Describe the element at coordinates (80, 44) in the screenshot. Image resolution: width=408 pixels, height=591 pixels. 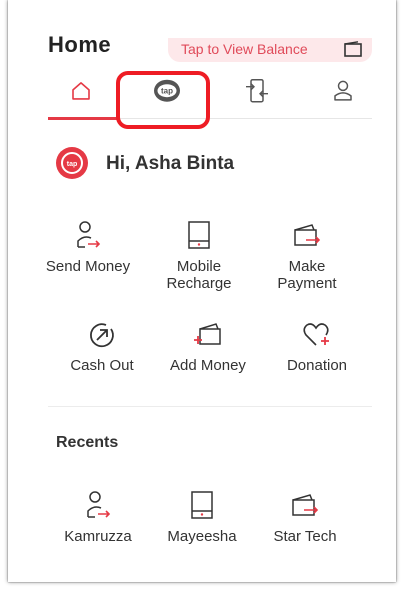
I see `page-title: Home` at that location.